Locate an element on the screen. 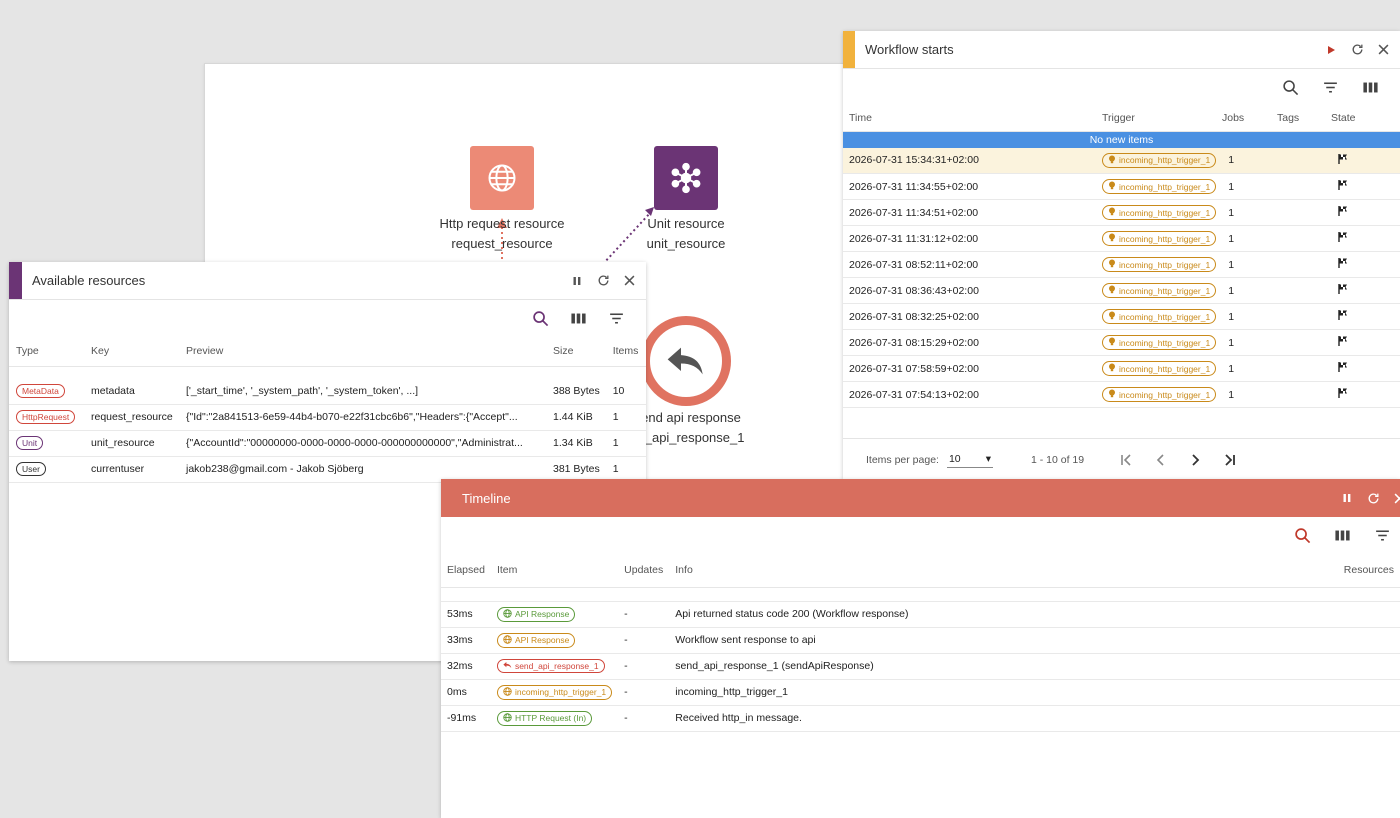 This screenshot has width=1400, height=818. node-http-request: Http request resource request_resource is located at coordinates (502, 200).